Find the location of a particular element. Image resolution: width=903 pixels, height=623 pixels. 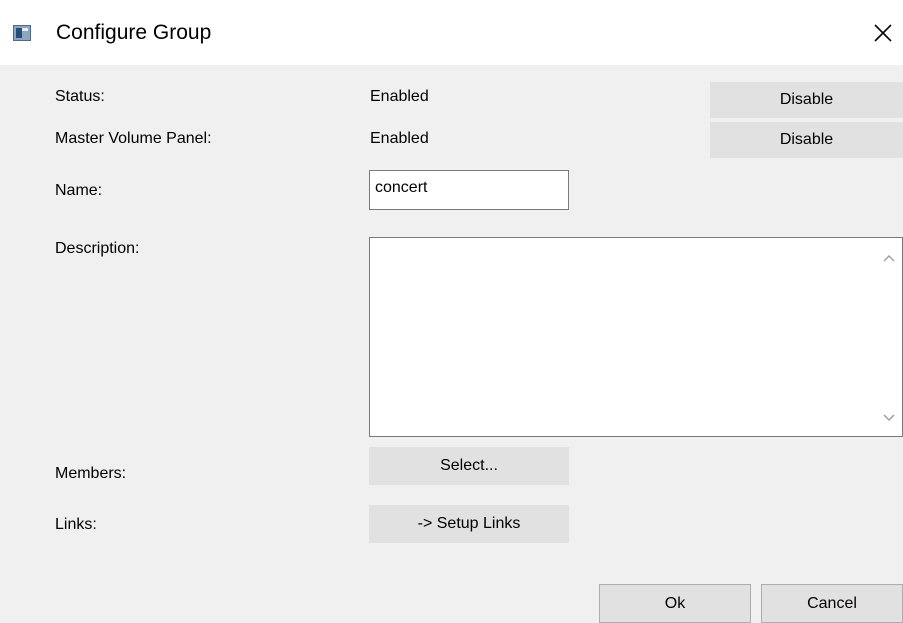

disable-master-volume-button: Disable is located at coordinates (806, 140).